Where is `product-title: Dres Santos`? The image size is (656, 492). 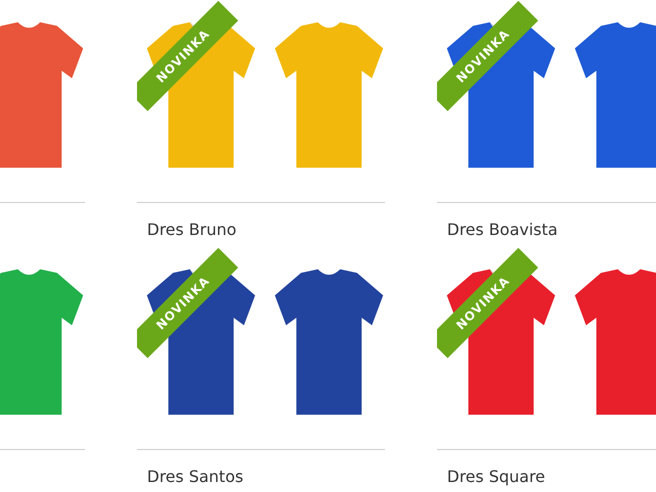
product-title: Dres Santos is located at coordinates (195, 476).